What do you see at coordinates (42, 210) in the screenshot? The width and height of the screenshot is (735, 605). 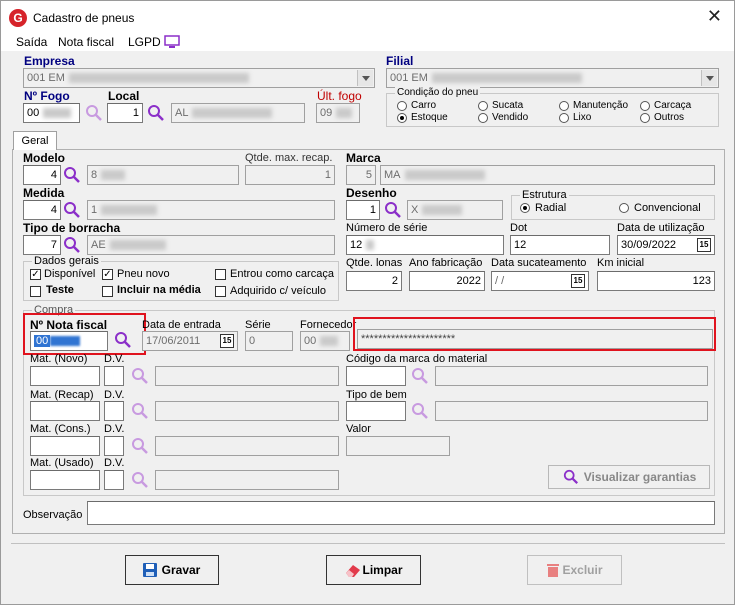 I see `medida-input: 4` at bounding box center [42, 210].